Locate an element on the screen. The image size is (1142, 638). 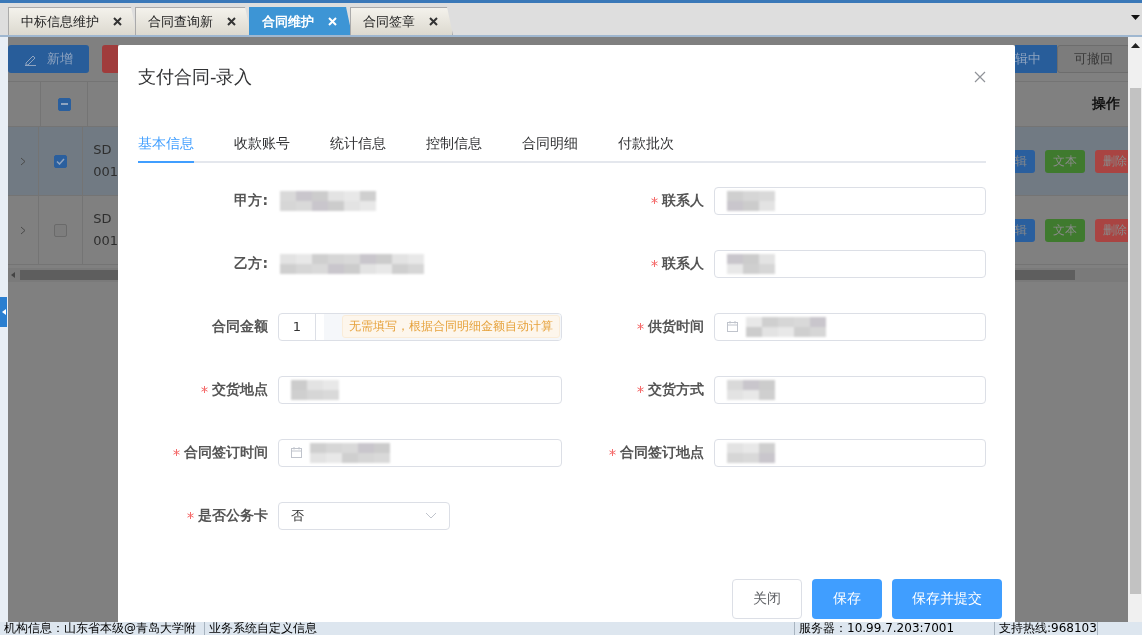
minus-icon is located at coordinates (64, 104).